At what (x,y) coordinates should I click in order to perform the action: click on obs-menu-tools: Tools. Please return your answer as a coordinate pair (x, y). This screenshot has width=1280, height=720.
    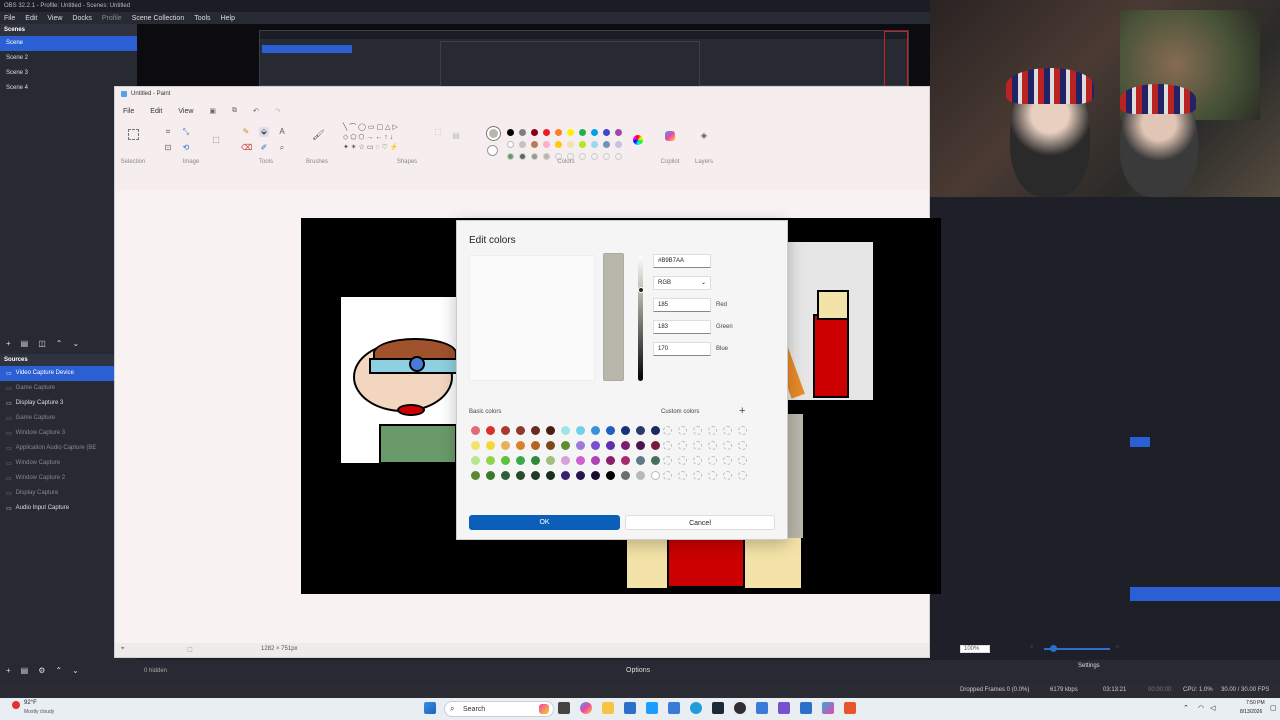
    Looking at the image, I should click on (202, 18).